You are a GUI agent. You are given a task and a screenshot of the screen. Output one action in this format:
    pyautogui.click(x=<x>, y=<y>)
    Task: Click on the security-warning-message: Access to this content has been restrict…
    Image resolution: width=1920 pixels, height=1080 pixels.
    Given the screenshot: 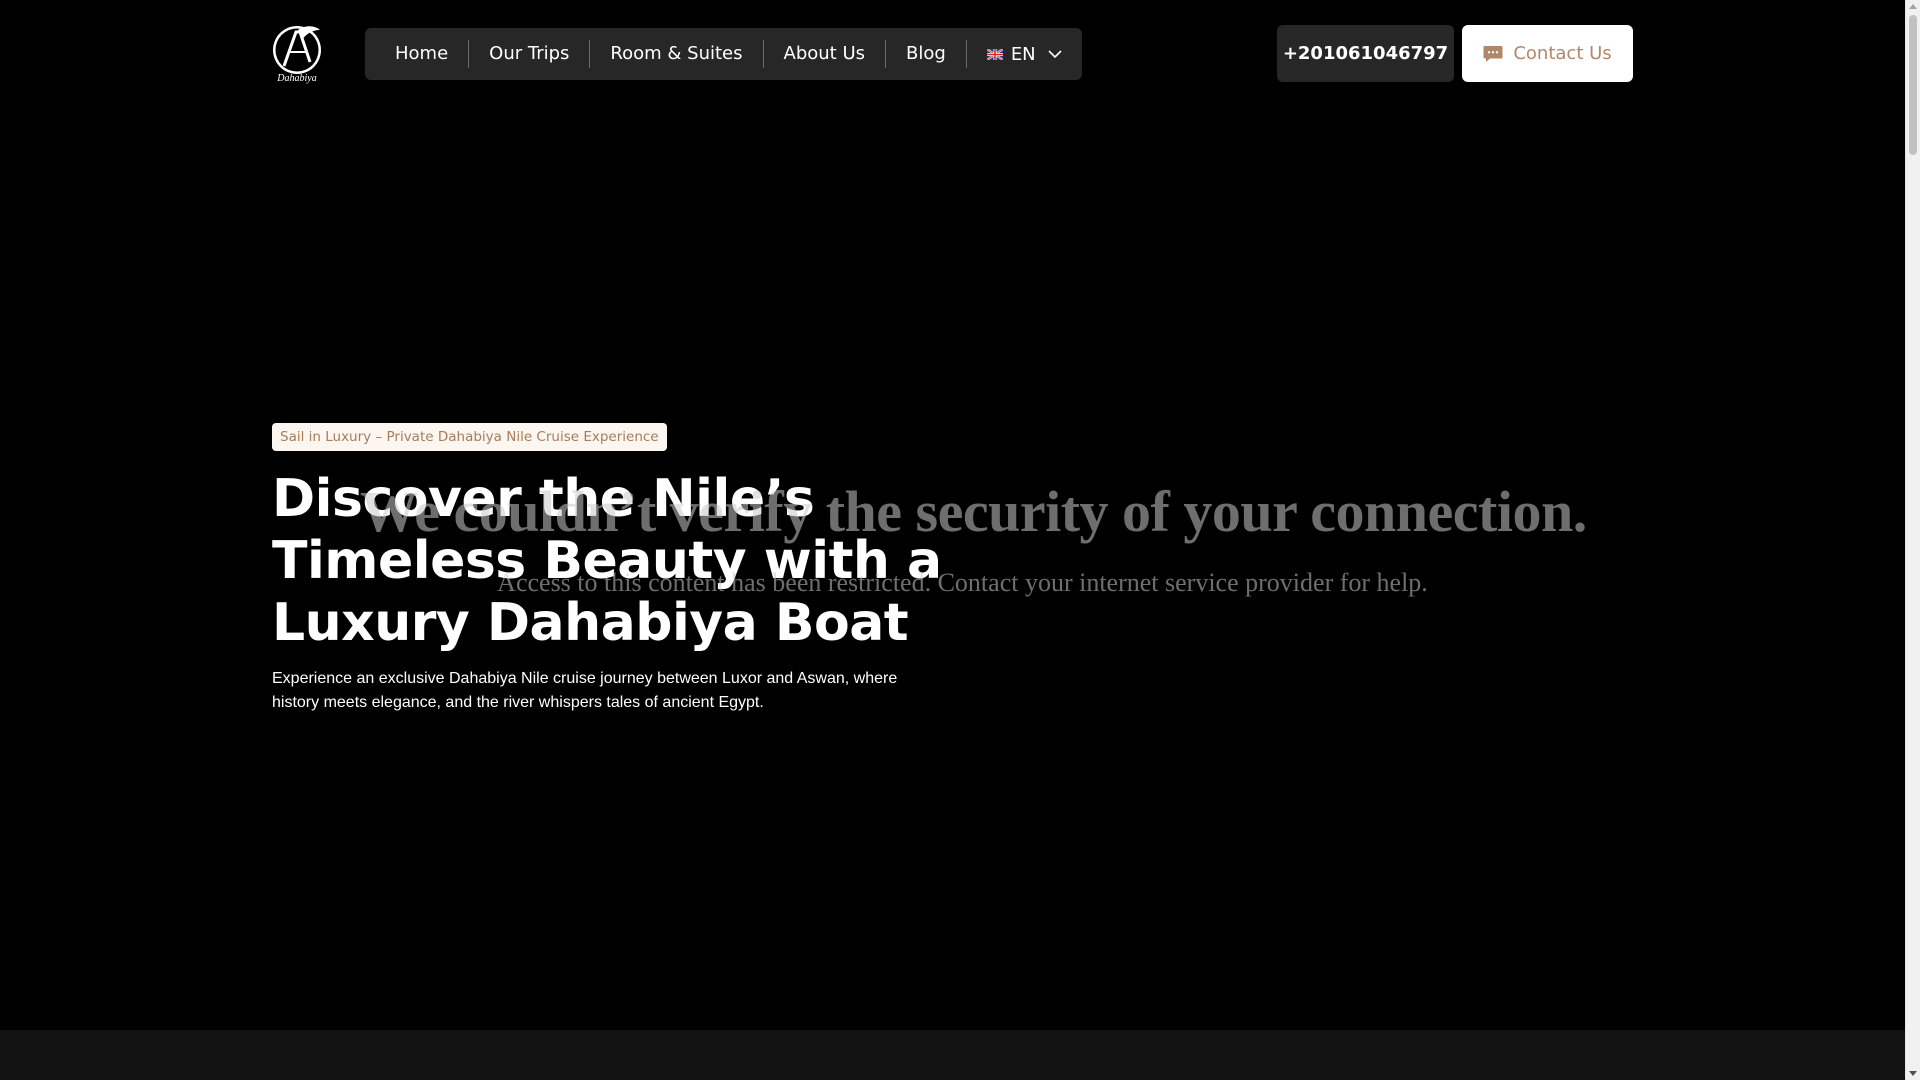 What is the action you would take?
    pyautogui.click(x=962, y=582)
    